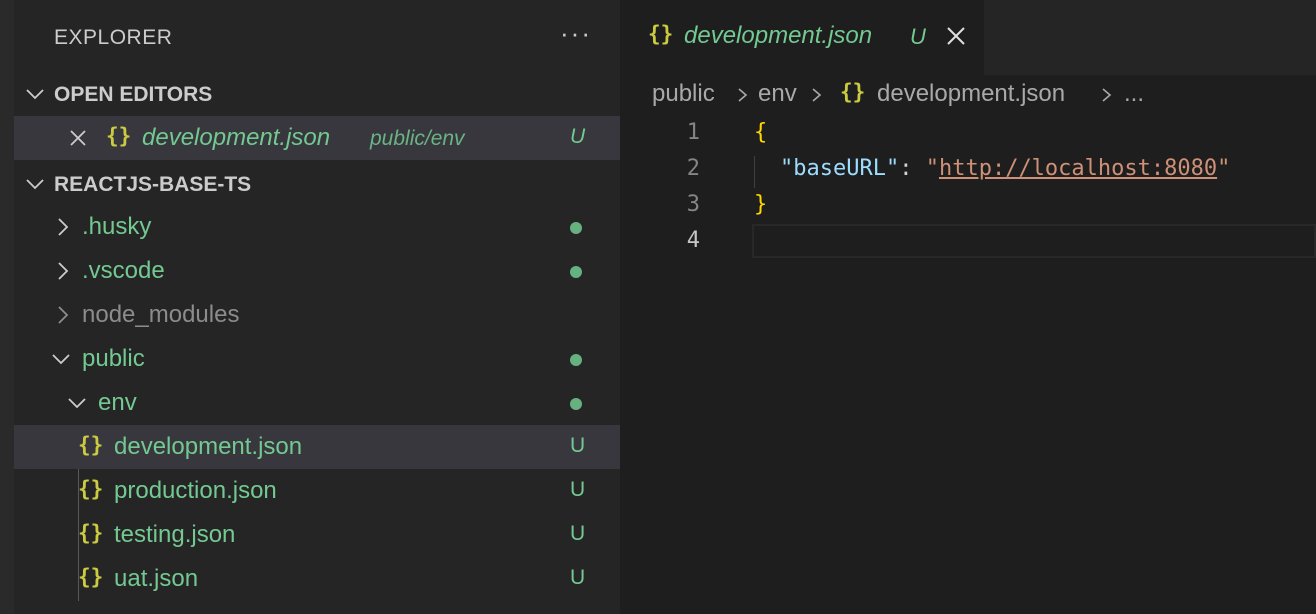 The image size is (1316, 614). What do you see at coordinates (113, 37) in the screenshot?
I see `explorer-title: EXPLORER` at bounding box center [113, 37].